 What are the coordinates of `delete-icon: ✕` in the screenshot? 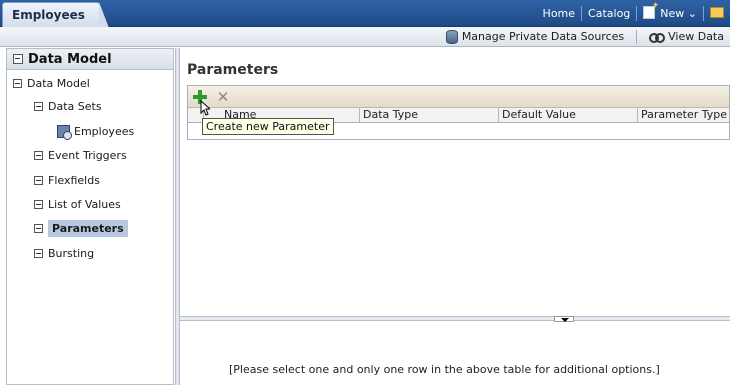 It's located at (223, 96).